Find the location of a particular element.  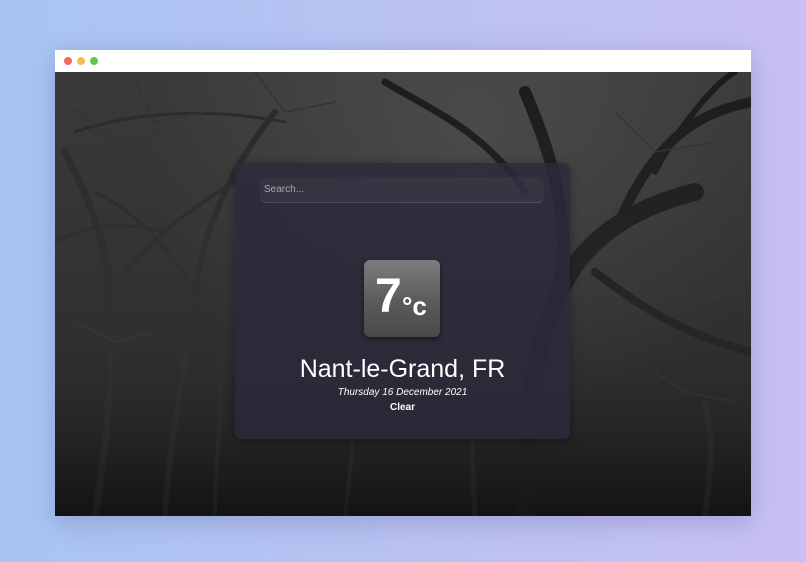

location-name: Nant-le-Grand, FR is located at coordinates (402, 369).